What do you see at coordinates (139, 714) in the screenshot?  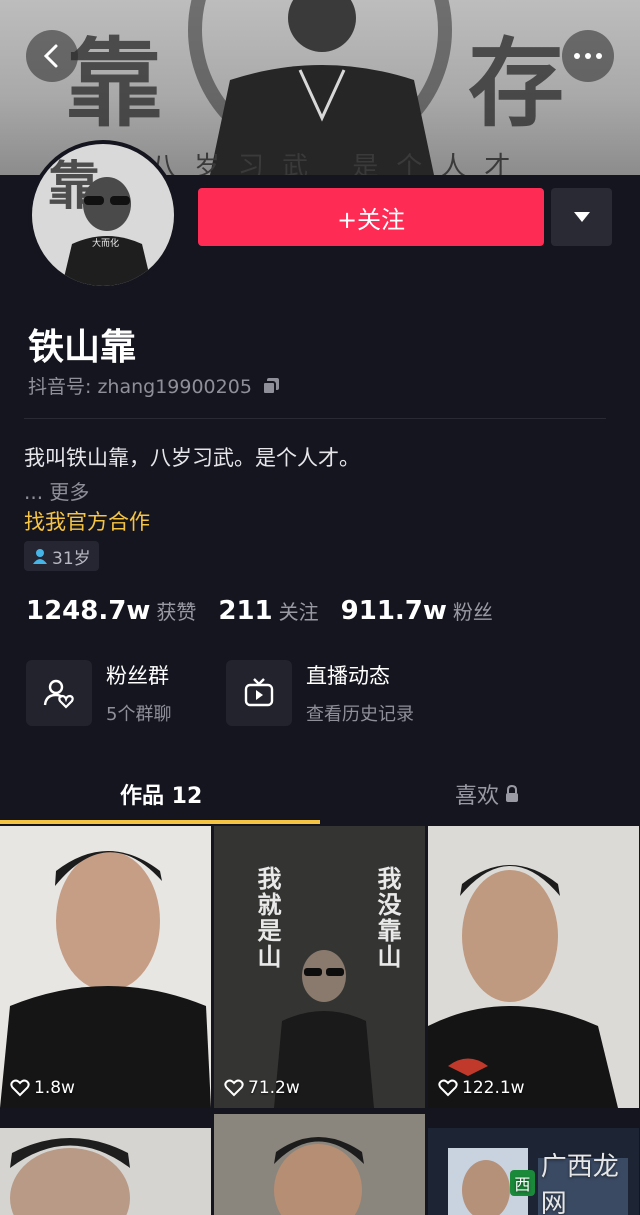 I see `fan-group-subtitle: 5个群聊` at bounding box center [139, 714].